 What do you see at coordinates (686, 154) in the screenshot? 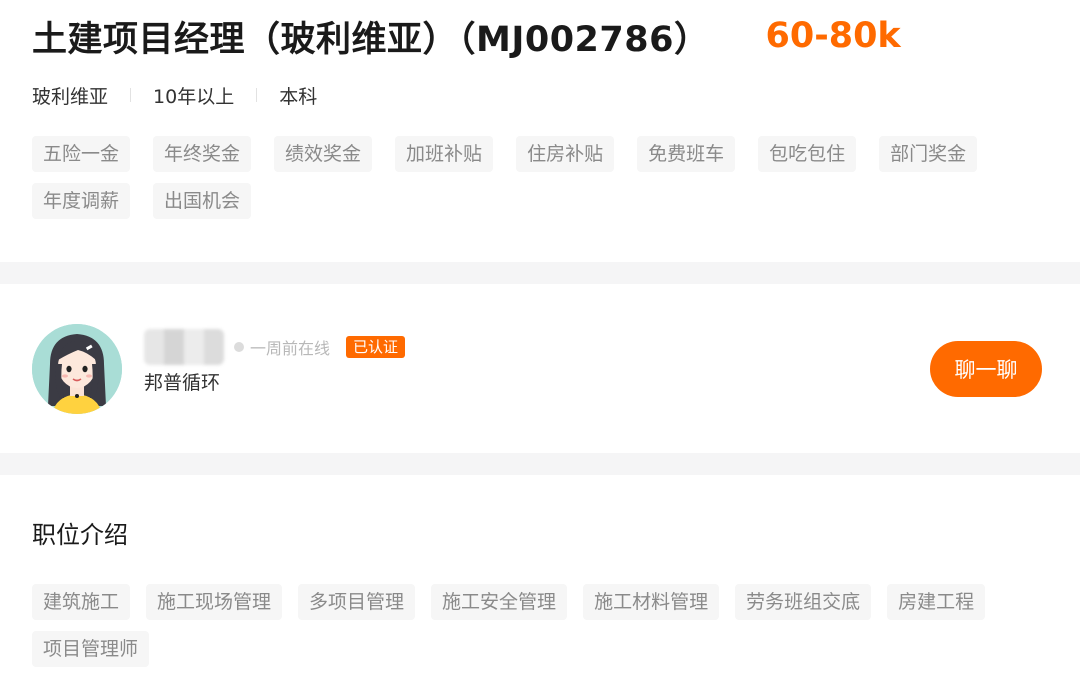
I see `benefit-tag: 免费班车` at bounding box center [686, 154].